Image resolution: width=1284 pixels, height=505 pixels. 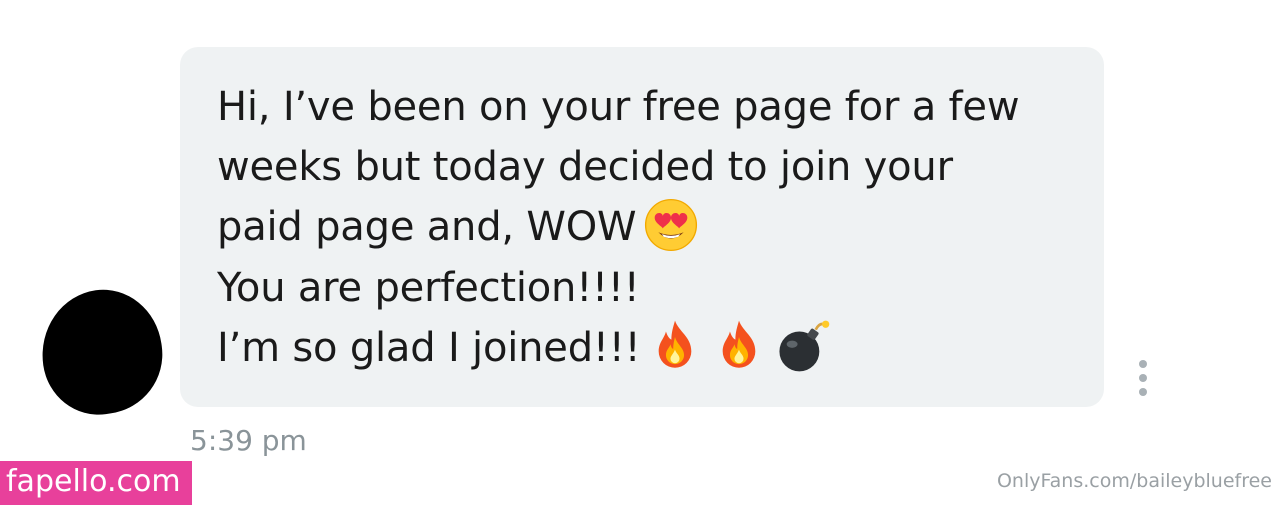 What do you see at coordinates (96, 483) in the screenshot?
I see `watermark-left: fapello.com` at bounding box center [96, 483].